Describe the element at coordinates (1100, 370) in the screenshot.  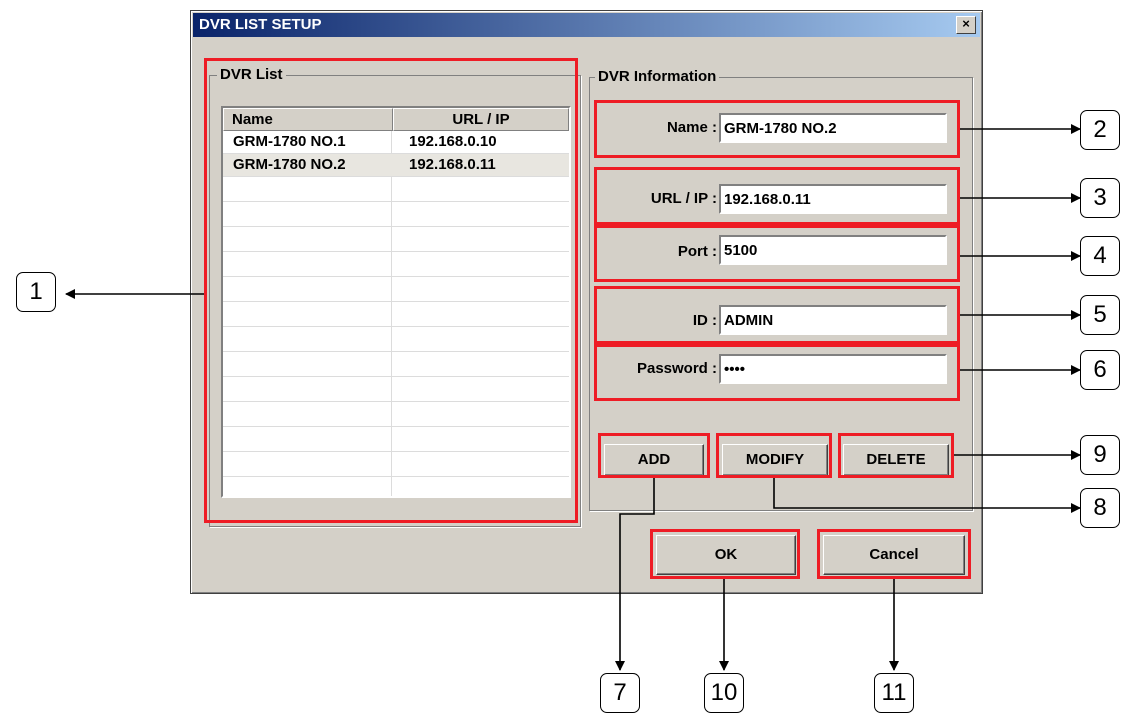
I see `callout-6: 6` at that location.